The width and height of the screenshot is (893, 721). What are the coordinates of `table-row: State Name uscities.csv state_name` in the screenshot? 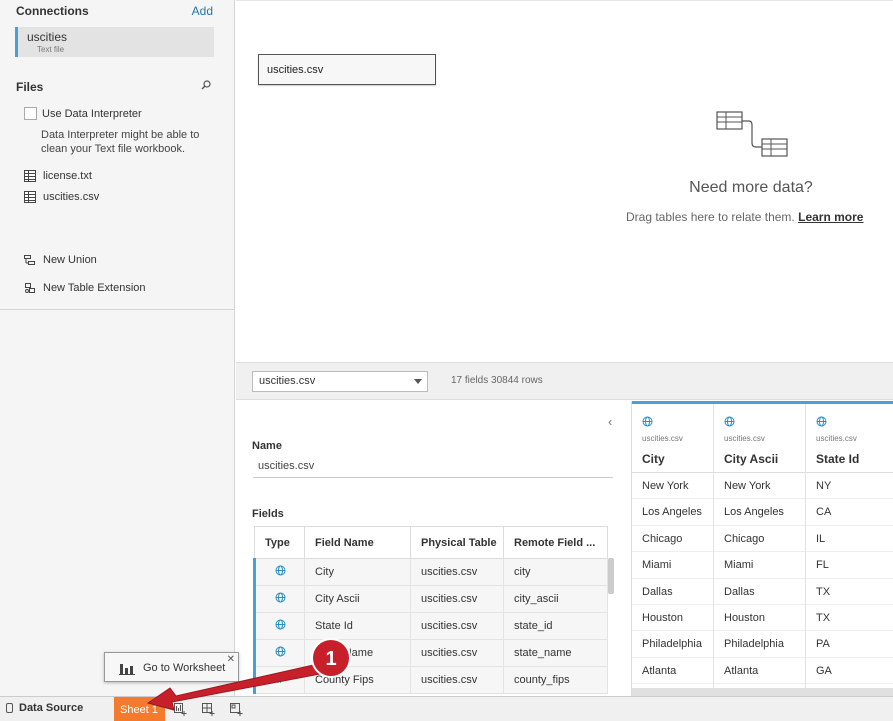 It's located at (430, 653).